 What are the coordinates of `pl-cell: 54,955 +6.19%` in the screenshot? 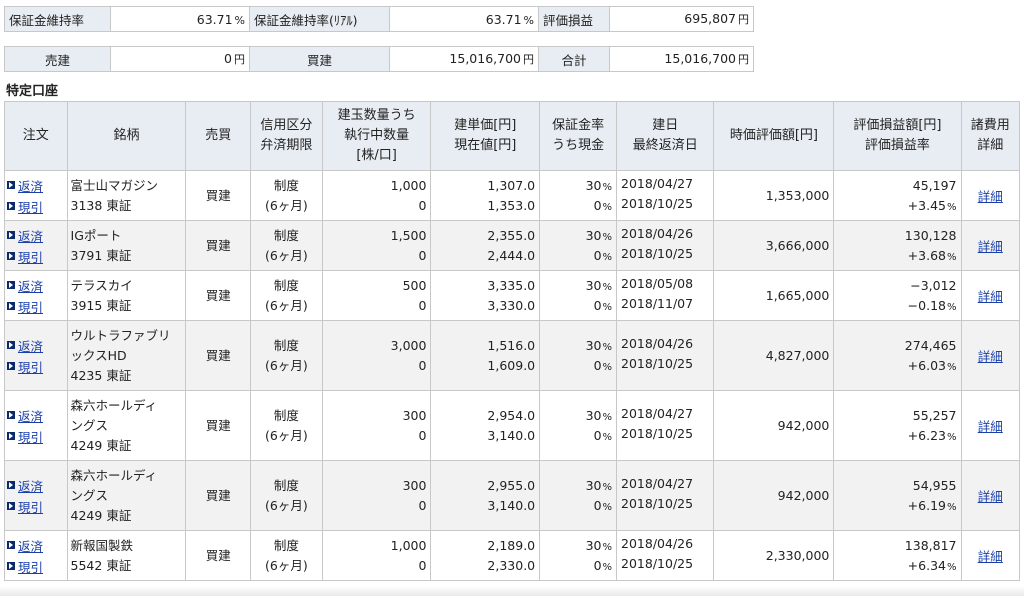 It's located at (897, 495).